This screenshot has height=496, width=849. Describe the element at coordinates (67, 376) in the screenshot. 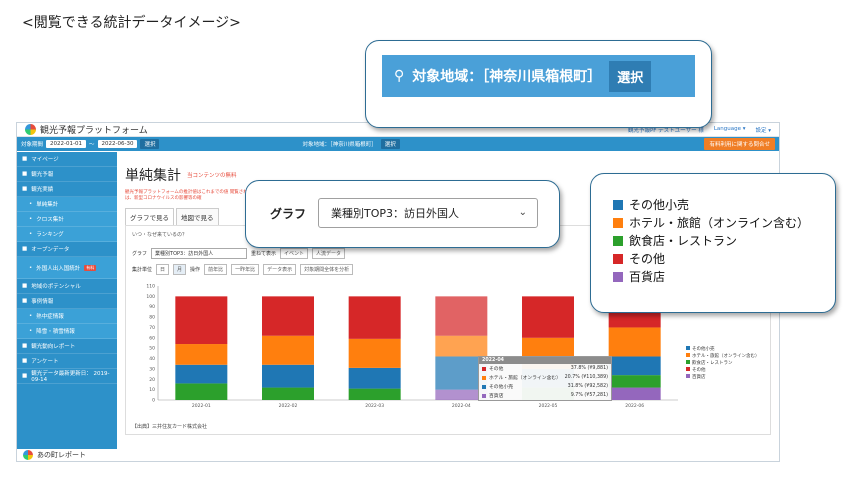

I see `sidebar-item: ■ 観光データ最新更新日： 2019-09-14` at that location.